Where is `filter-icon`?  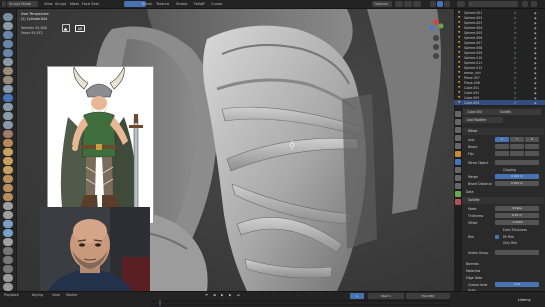 filter-icon is located at coordinates (525, 4).